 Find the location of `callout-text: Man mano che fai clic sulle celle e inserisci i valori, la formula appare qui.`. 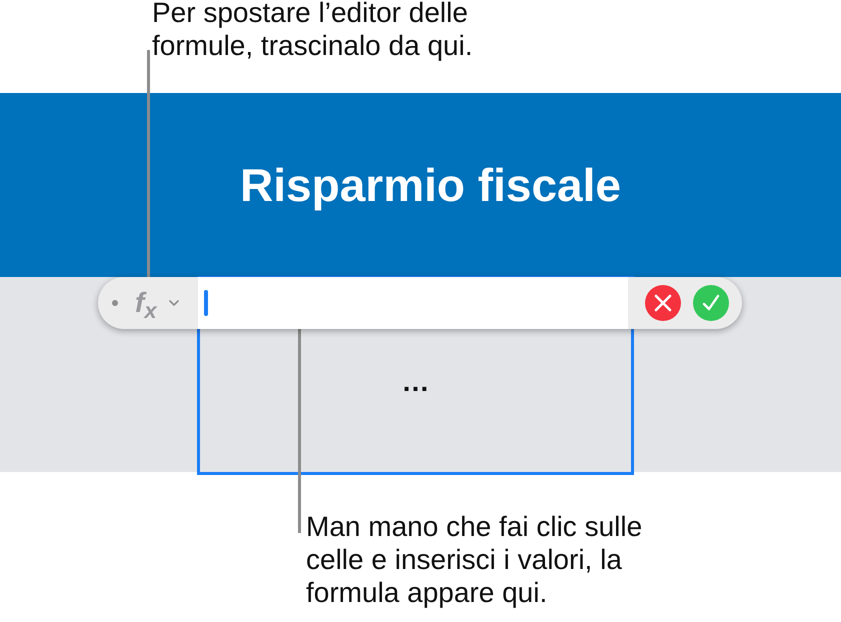

callout-text: Man mano che fai clic sulle celle e inserisci i valori, la formula appare qui. is located at coordinates (475, 559).